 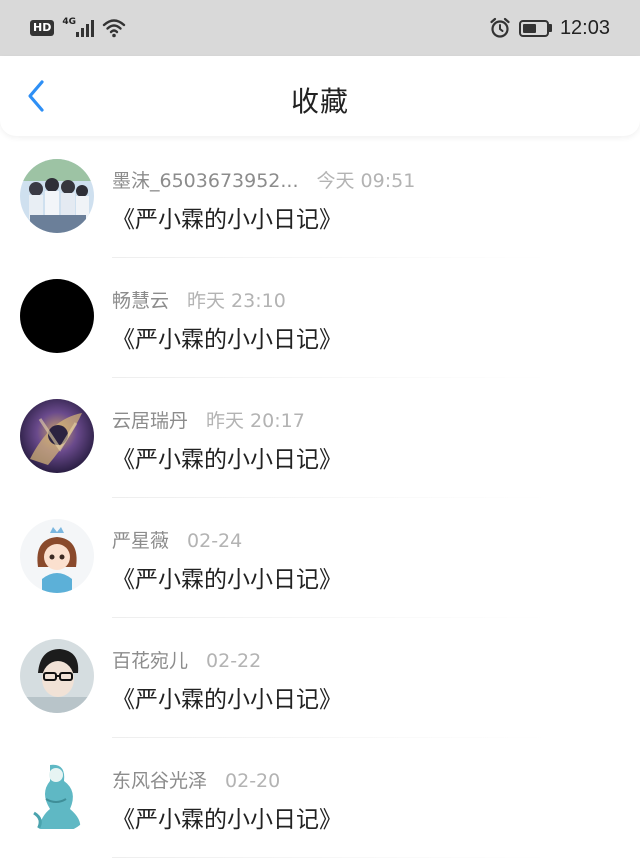 I want to click on list-item: 东风谷光泽 02-20 《严小霖的小小日记》, so click(x=320, y=798).